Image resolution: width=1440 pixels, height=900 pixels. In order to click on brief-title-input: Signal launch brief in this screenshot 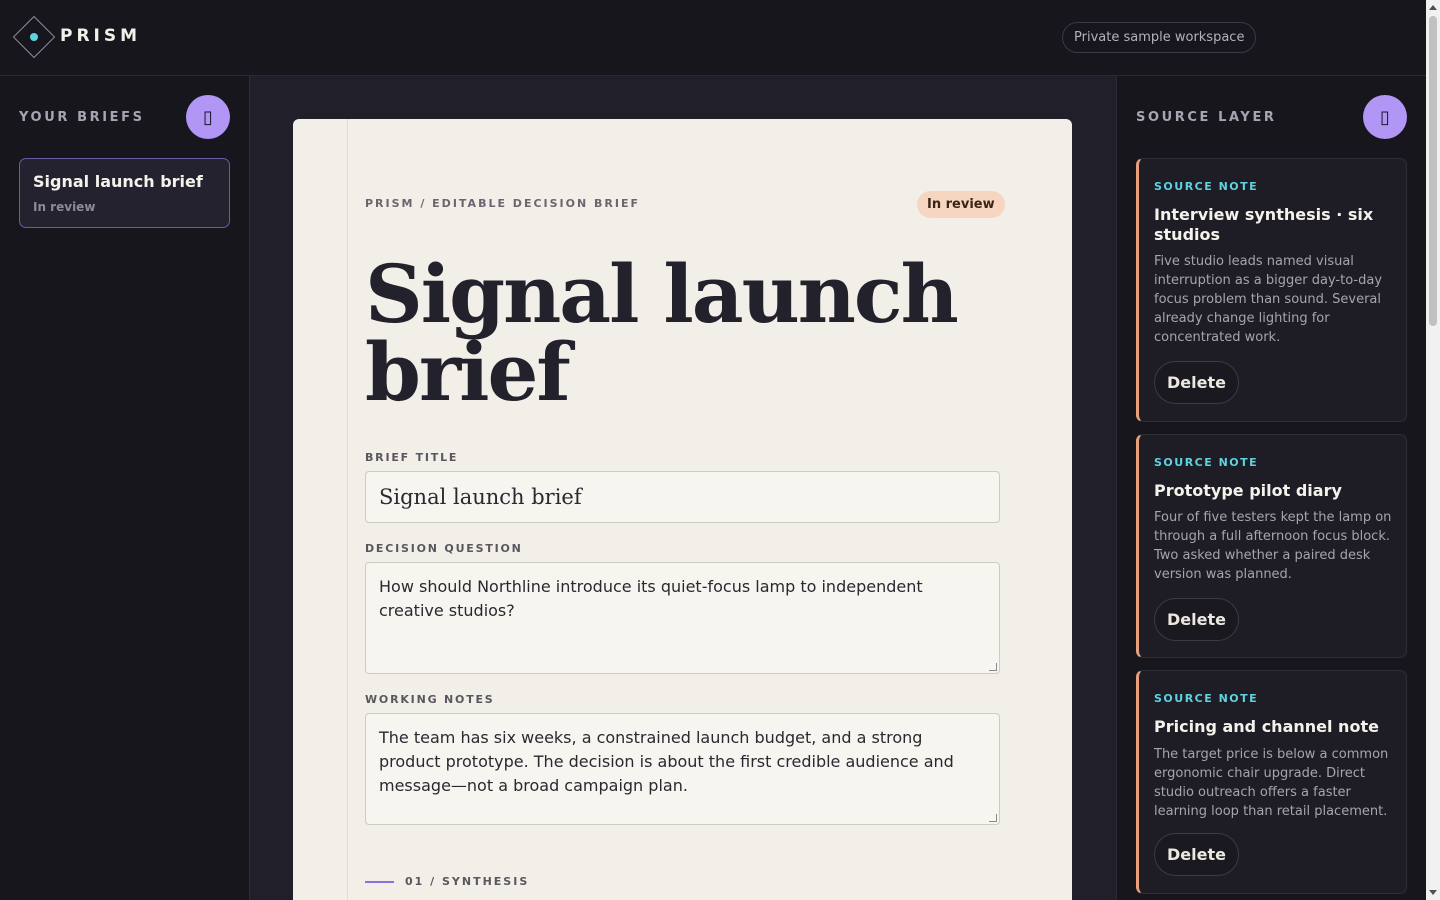, I will do `click(682, 497)`.